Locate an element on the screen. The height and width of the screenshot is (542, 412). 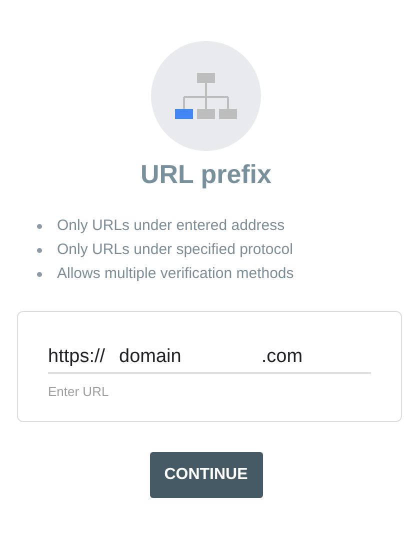
continue-button: CONTINUE is located at coordinates (206, 475).